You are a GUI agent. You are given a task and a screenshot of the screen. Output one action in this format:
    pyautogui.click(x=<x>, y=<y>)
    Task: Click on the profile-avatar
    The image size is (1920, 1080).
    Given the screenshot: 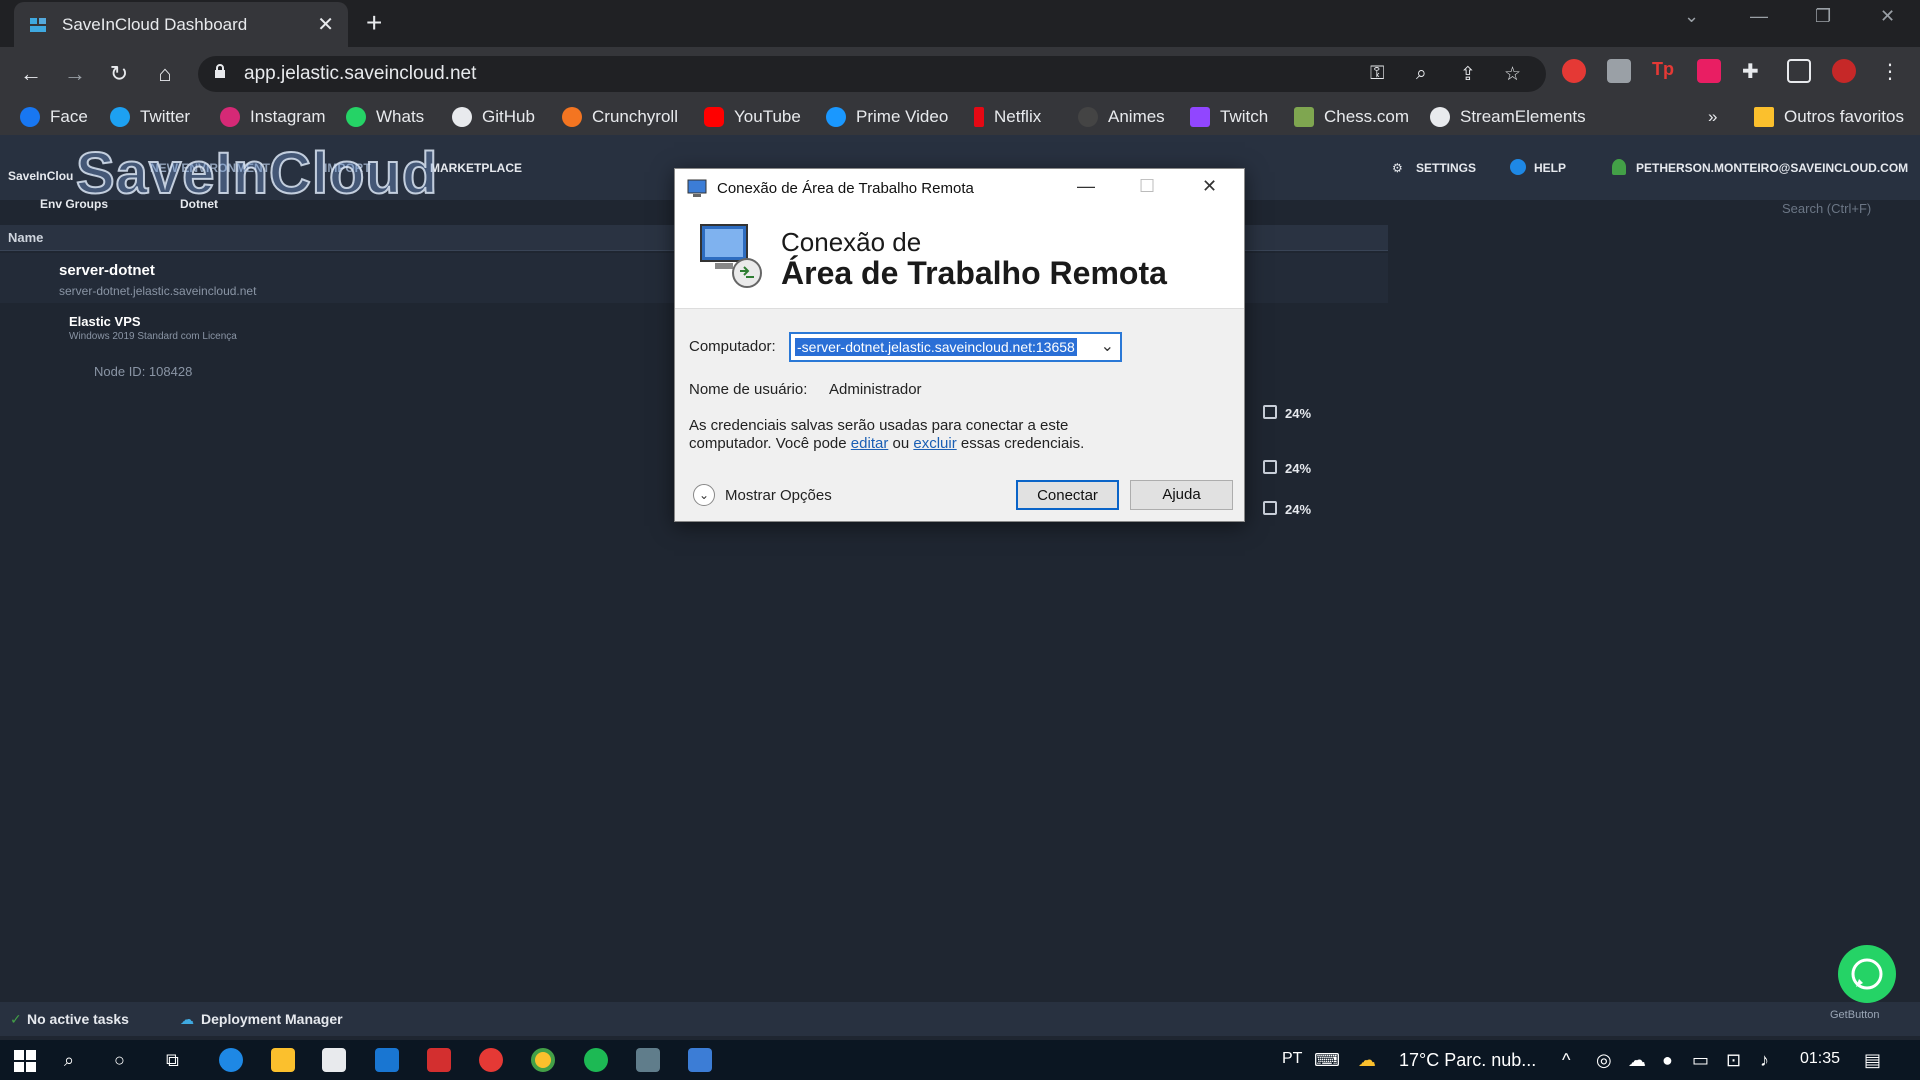 What is the action you would take?
    pyautogui.click(x=1844, y=71)
    